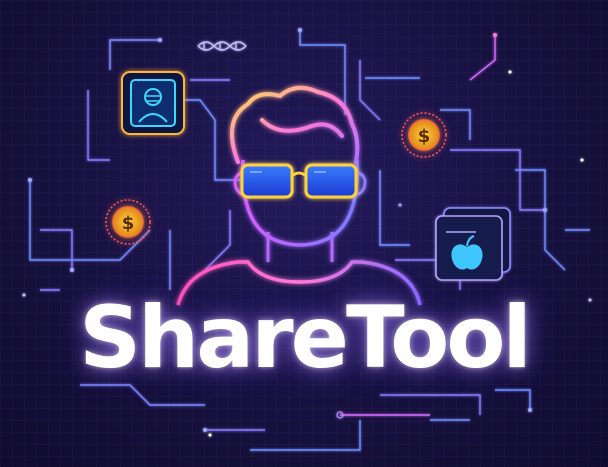 Image resolution: width=608 pixels, height=467 pixels. Describe the element at coordinates (222, 46) in the screenshot. I see `dna-helix-icon` at that location.